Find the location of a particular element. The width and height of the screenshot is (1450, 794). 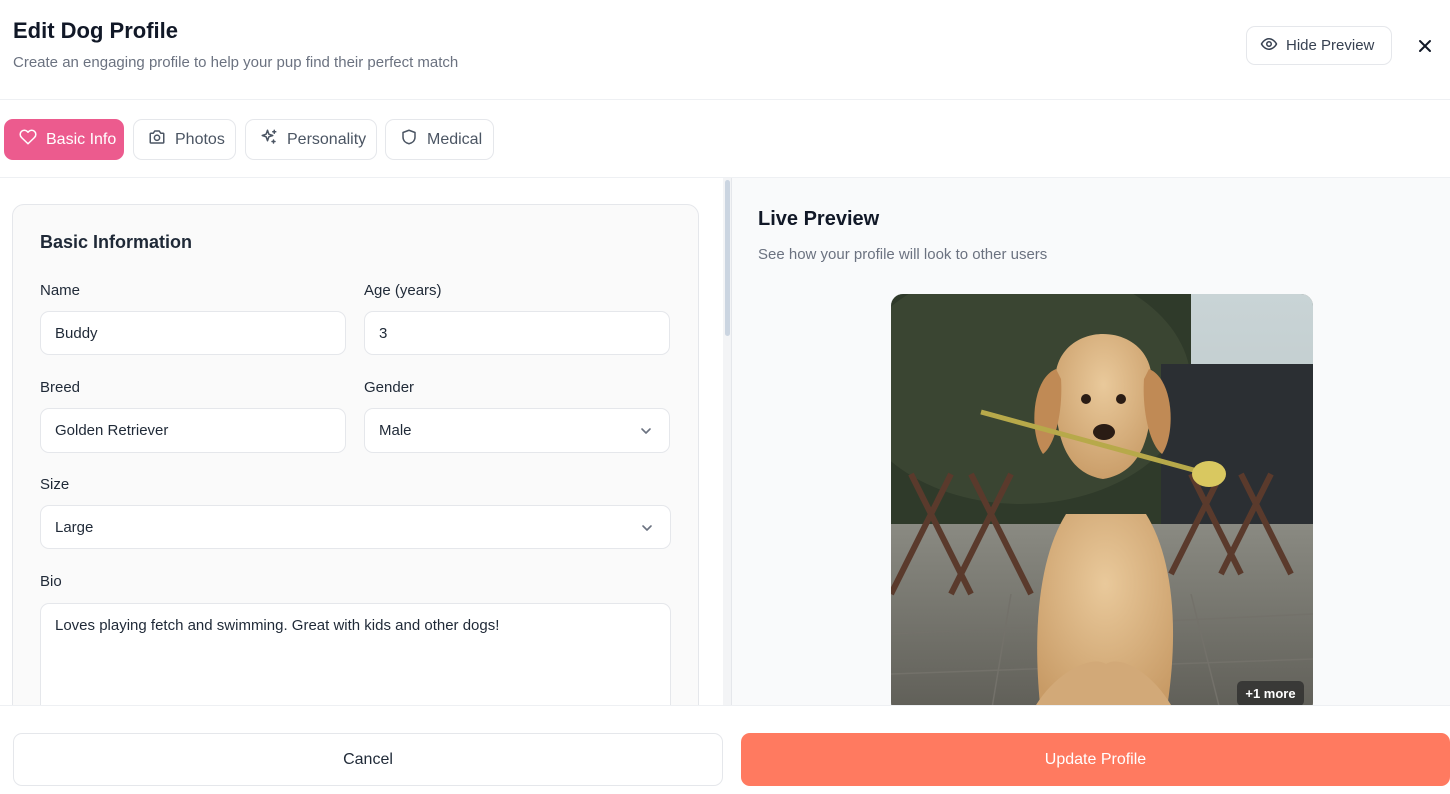

hide-preview-label: Hide Preview is located at coordinates (1330, 45).